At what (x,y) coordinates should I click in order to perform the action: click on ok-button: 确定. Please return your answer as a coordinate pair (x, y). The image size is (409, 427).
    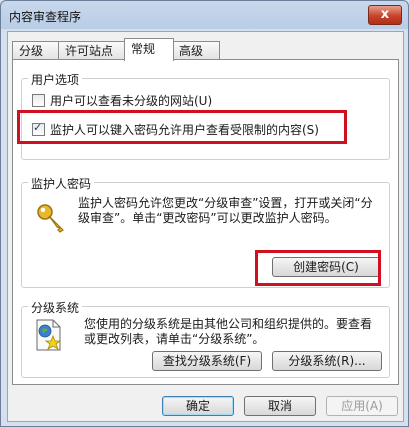
    Looking at the image, I should click on (198, 406).